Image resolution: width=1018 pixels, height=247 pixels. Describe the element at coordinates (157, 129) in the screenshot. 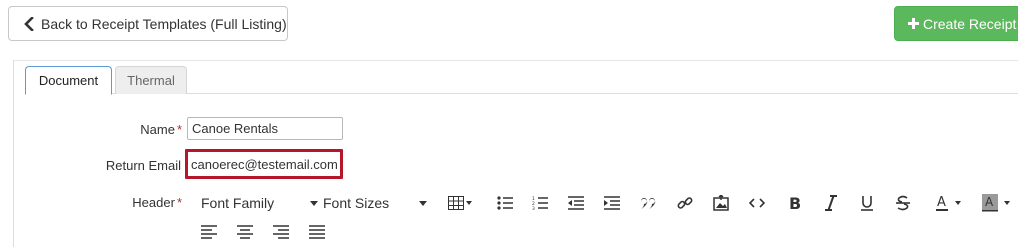

I see `name-label-text: Name` at that location.